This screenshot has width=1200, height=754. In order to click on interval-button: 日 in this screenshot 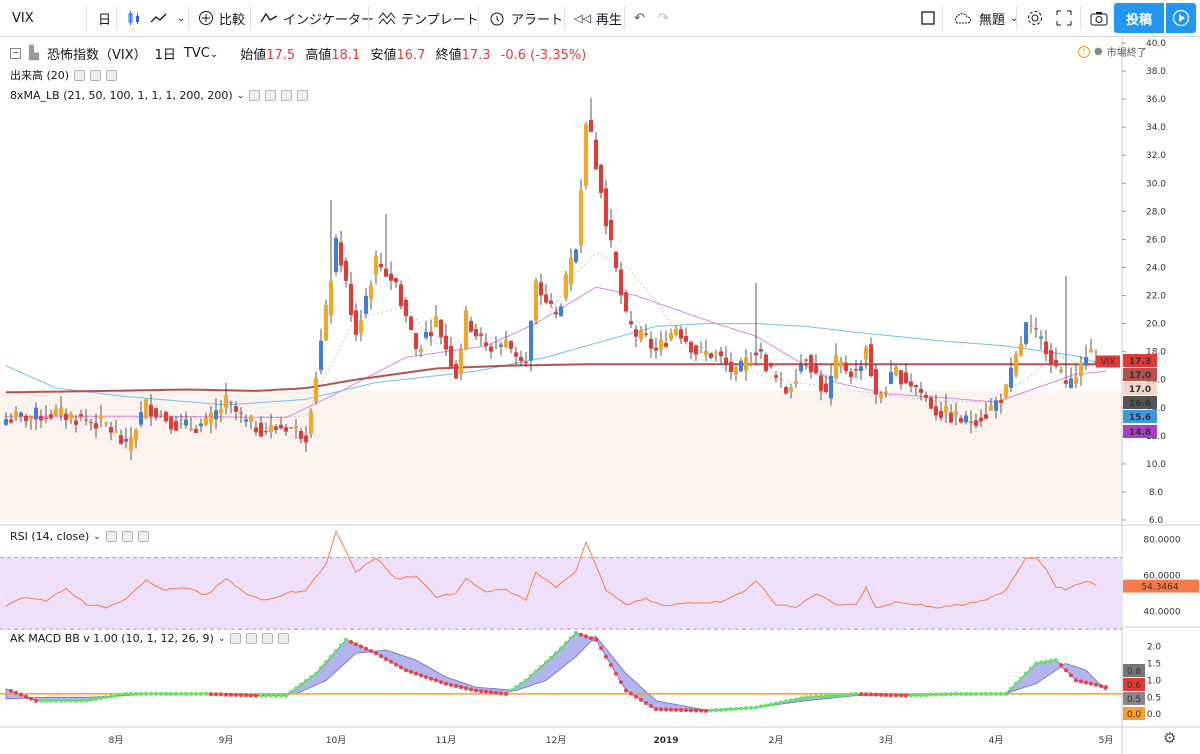, I will do `click(104, 18)`.